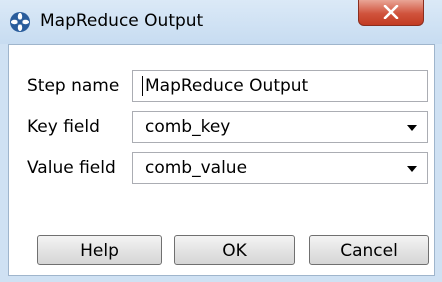 This screenshot has width=442, height=282. What do you see at coordinates (73, 86) in the screenshot?
I see `step-name-label: Step name` at bounding box center [73, 86].